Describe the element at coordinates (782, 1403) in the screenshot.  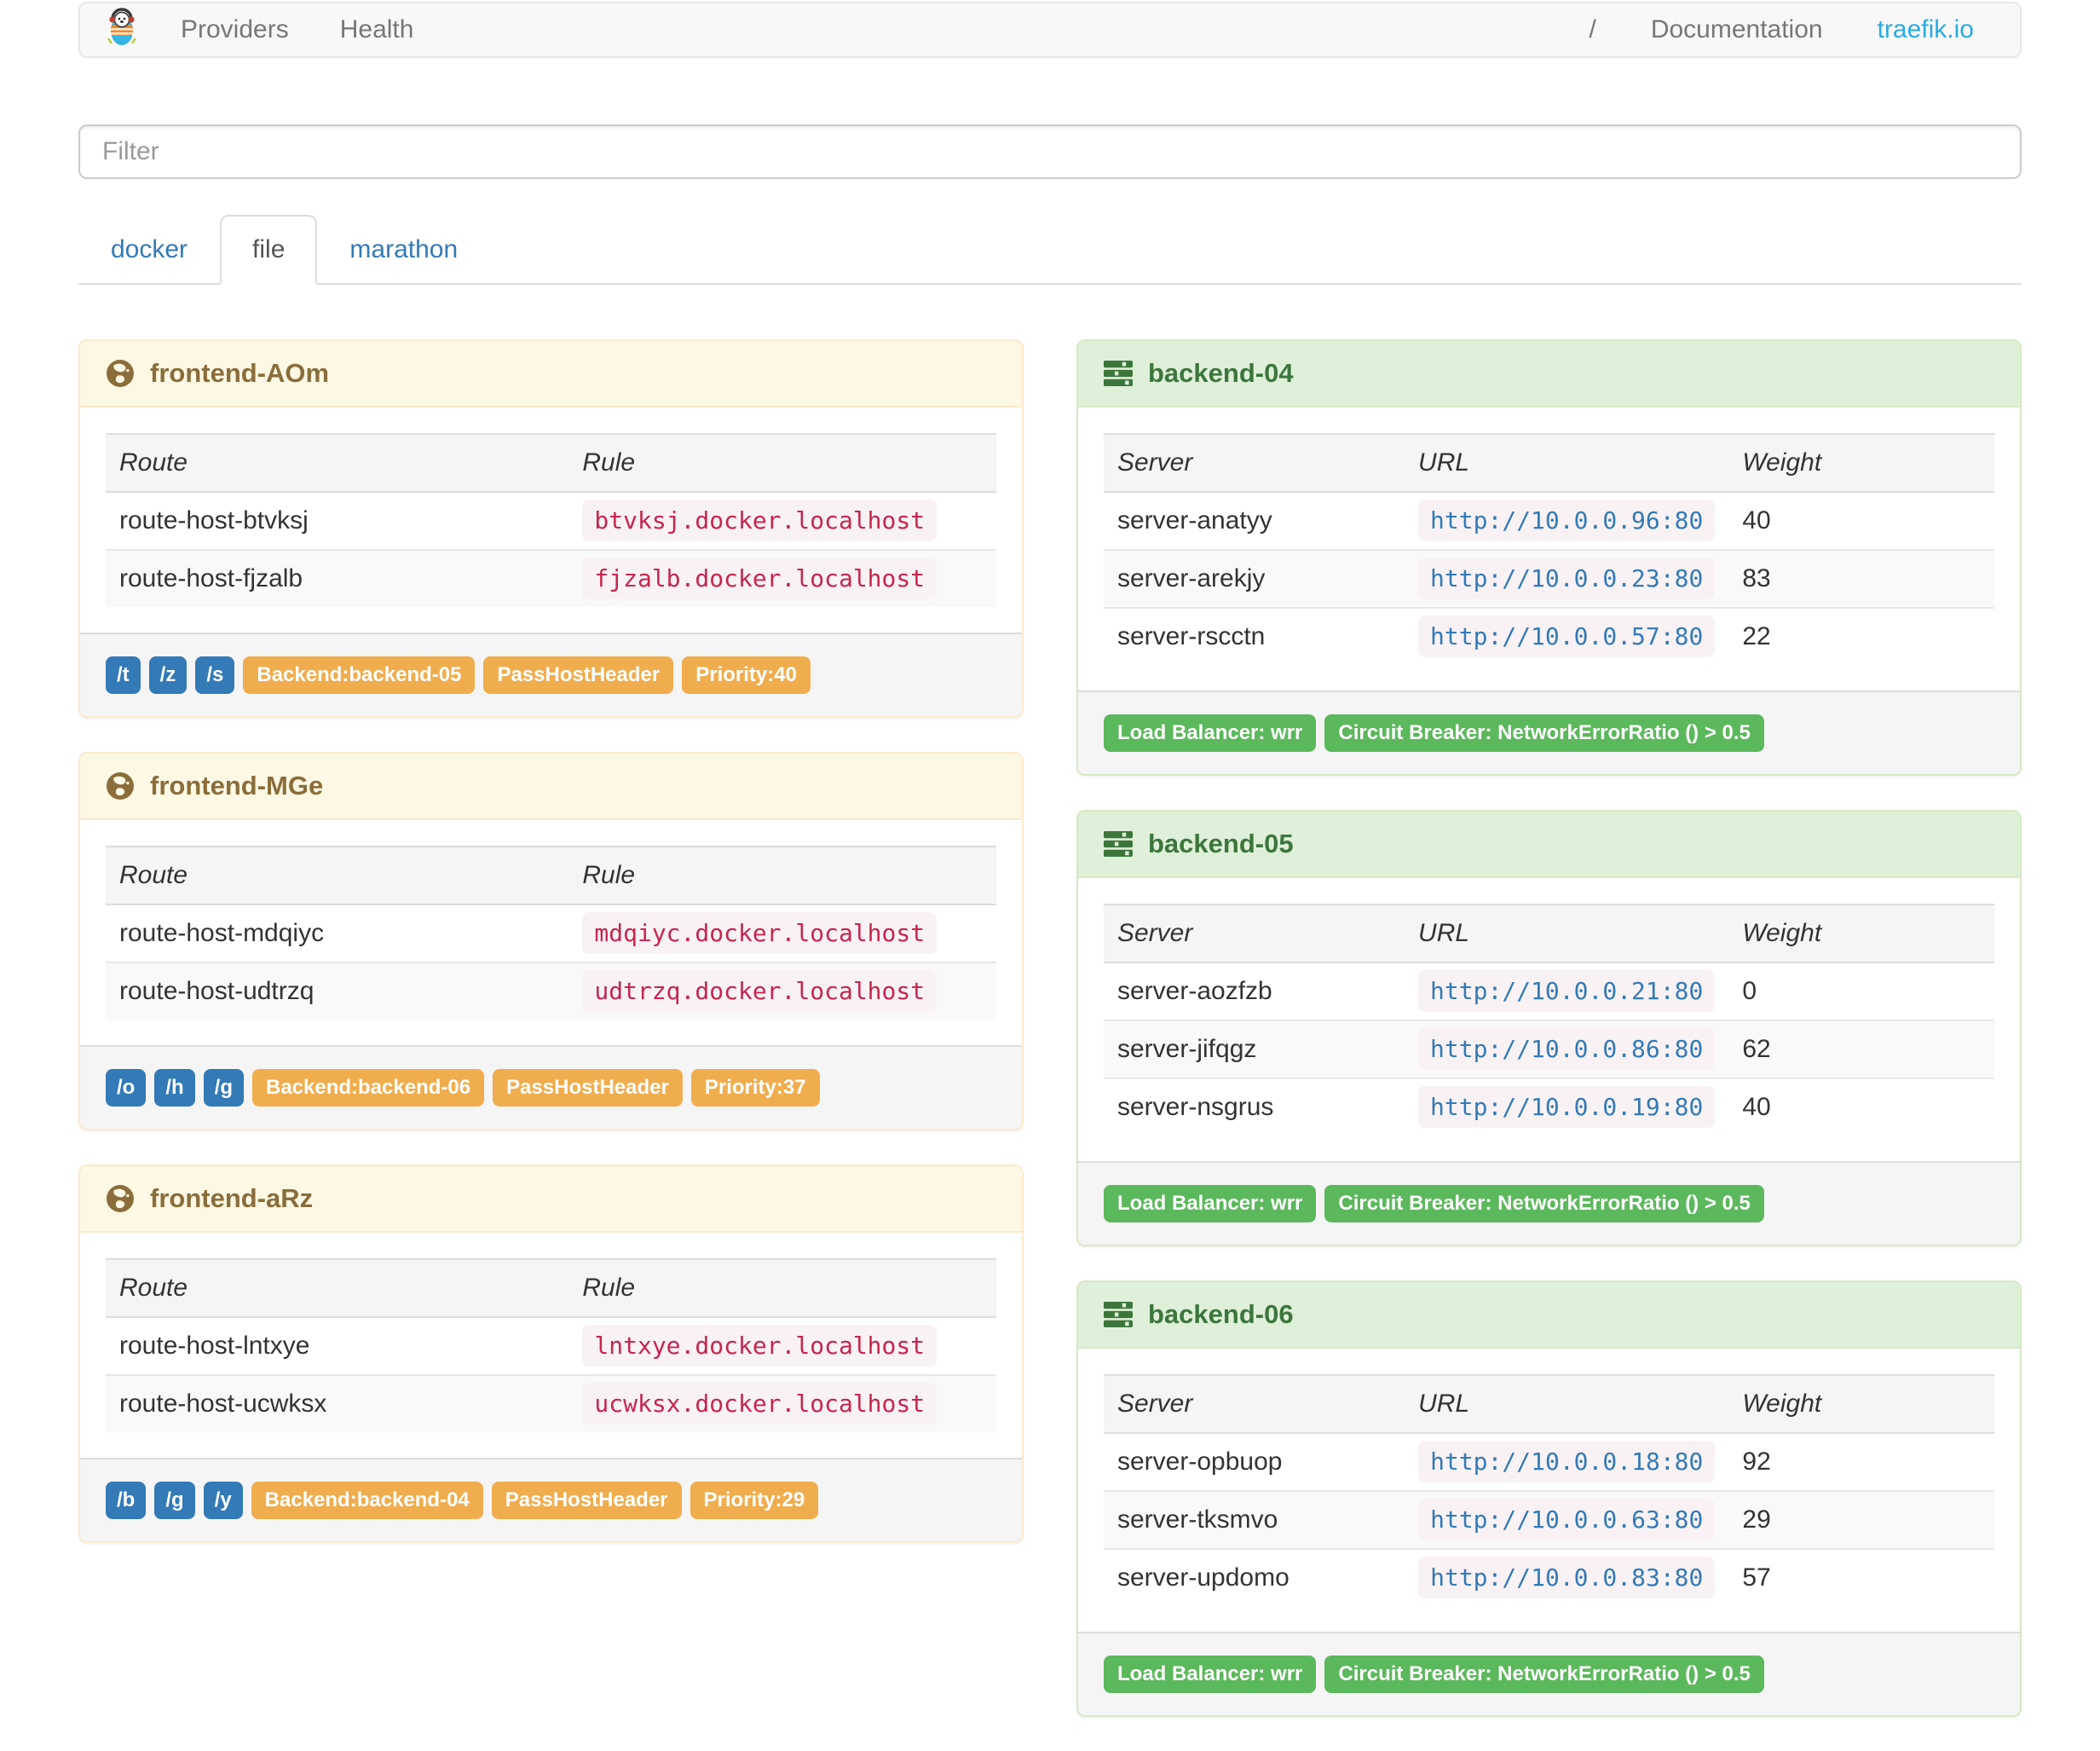
I see `rule-cell: ucwksx.docker.localhost` at that location.